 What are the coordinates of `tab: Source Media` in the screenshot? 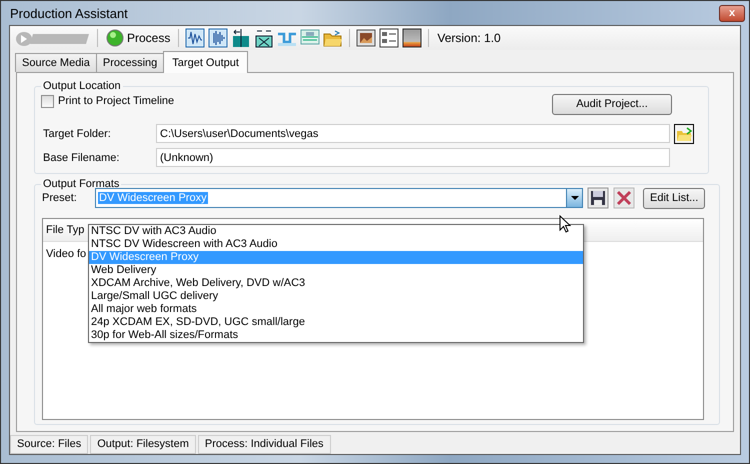 It's located at (56, 62).